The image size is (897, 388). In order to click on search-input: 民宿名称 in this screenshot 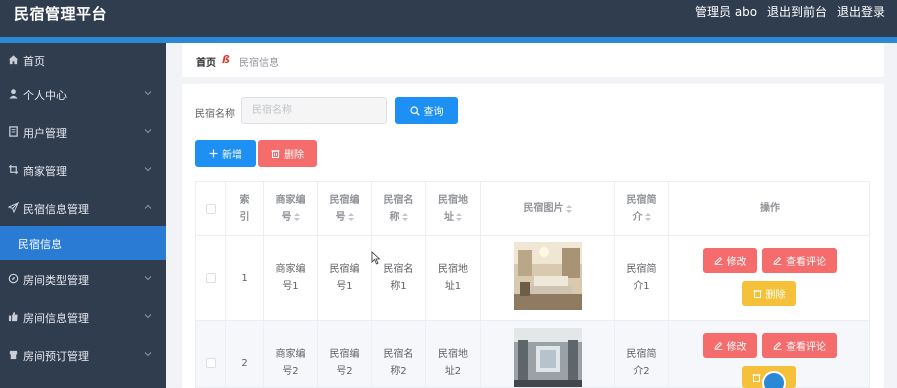, I will do `click(314, 110)`.